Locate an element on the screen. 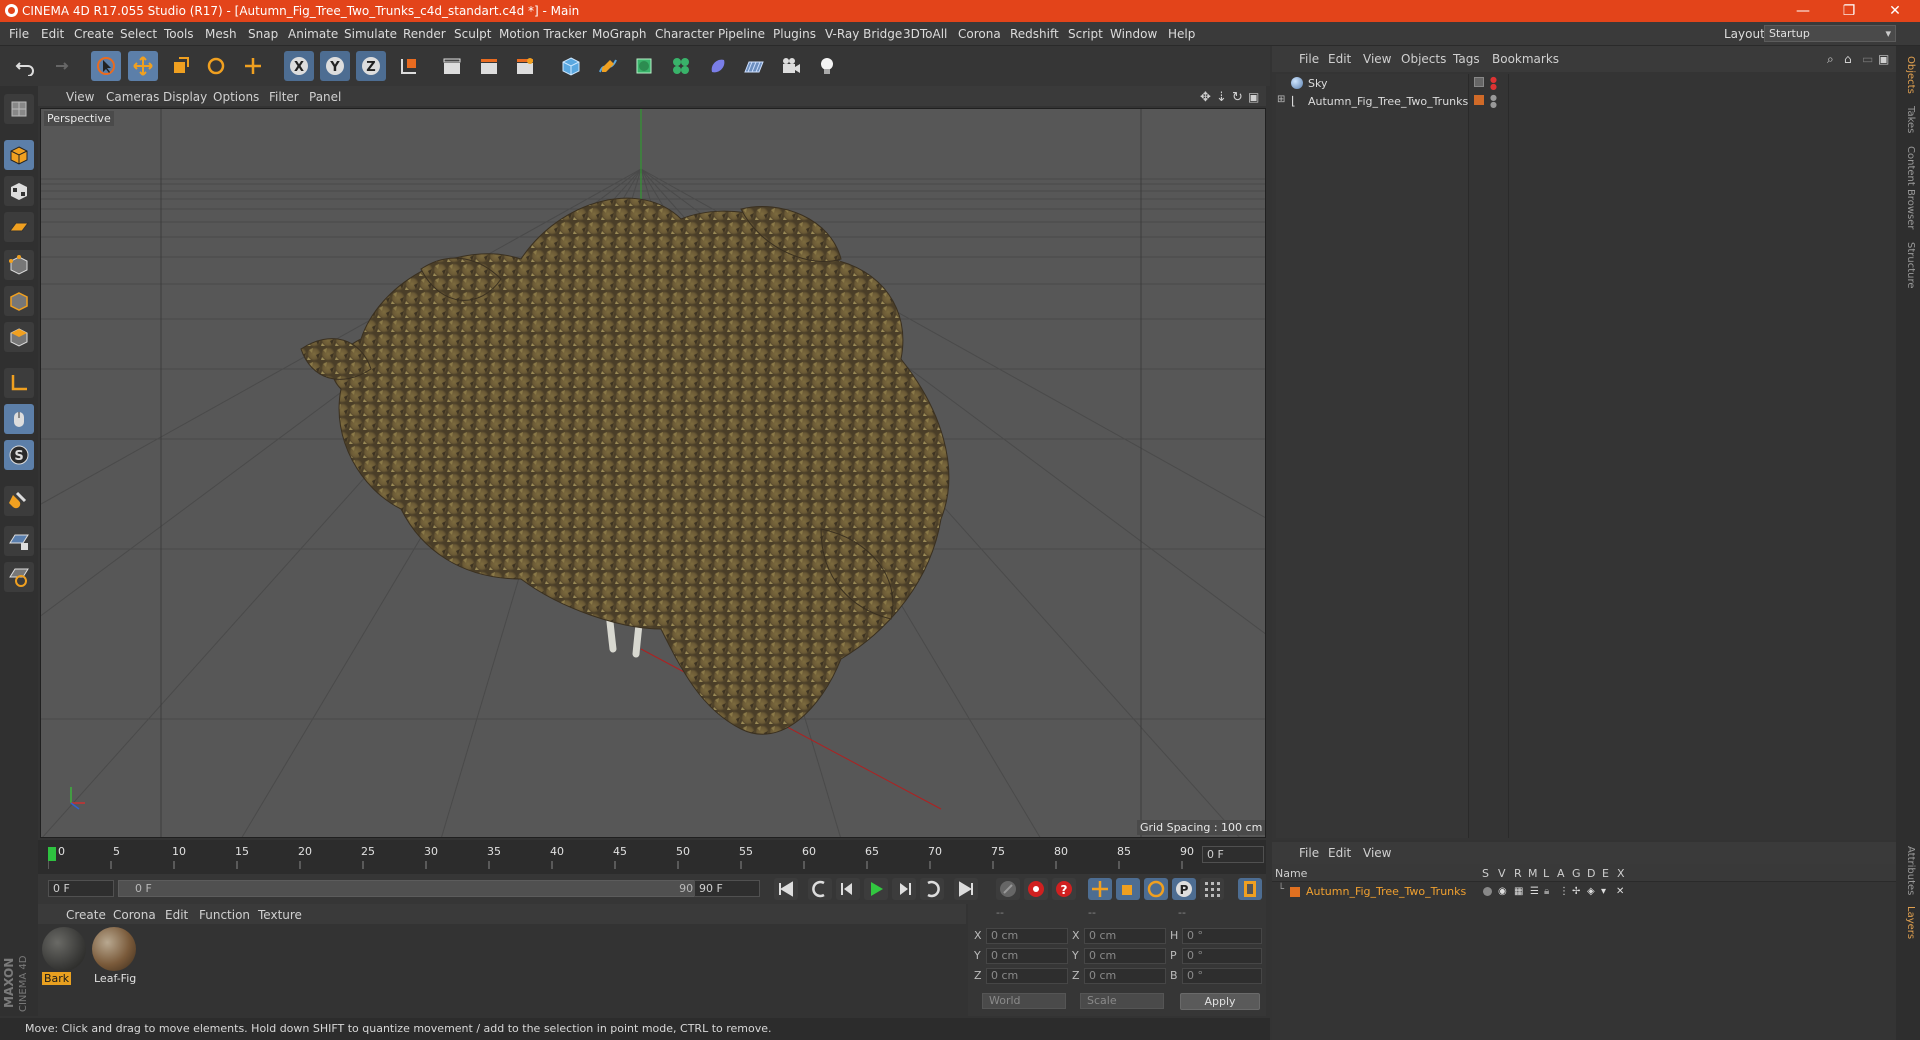  menu-vray-bridge: V-Ray Bridge is located at coordinates (863, 34).